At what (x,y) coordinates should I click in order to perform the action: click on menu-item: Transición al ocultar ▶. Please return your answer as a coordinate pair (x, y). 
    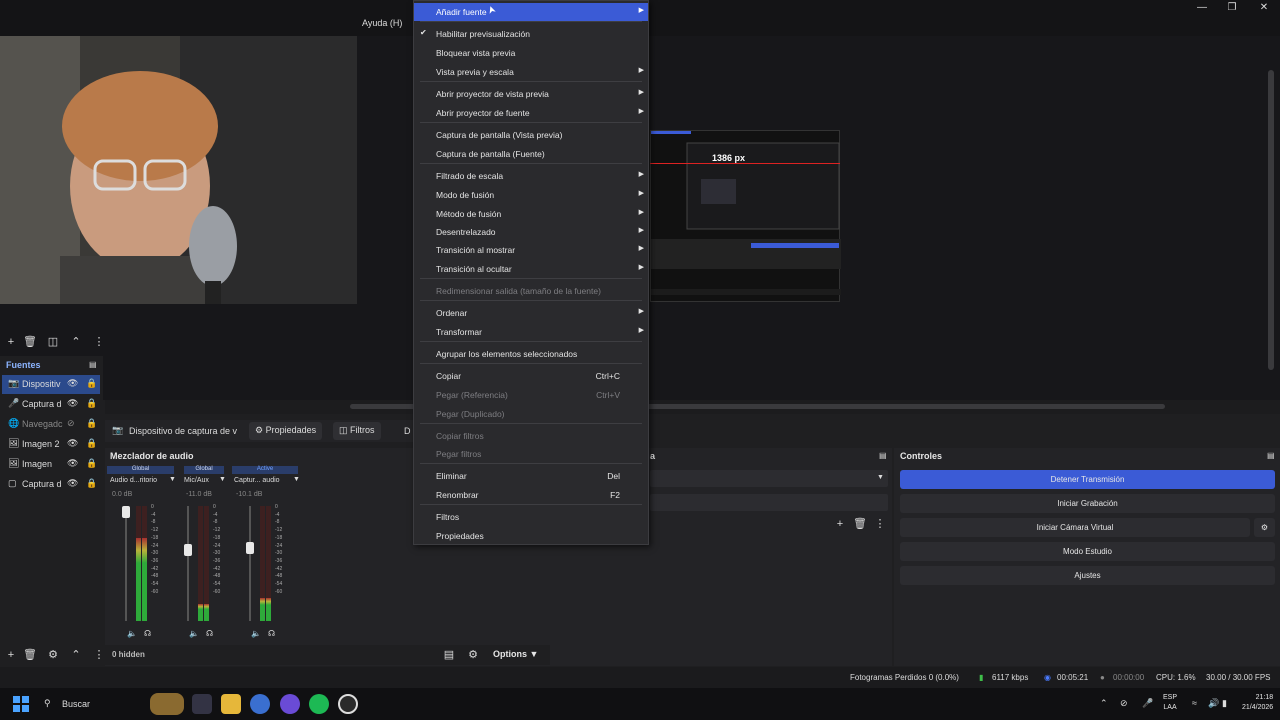
    Looking at the image, I should click on (531, 269).